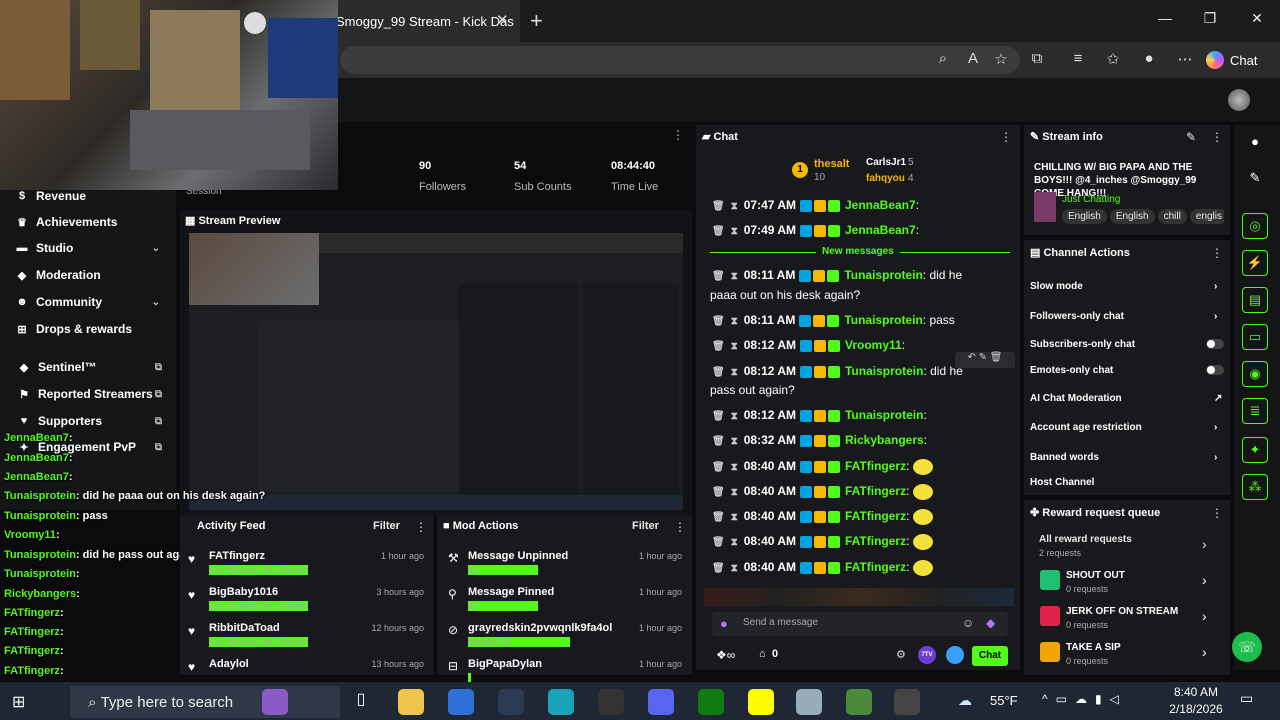 The width and height of the screenshot is (1280, 720). Describe the element at coordinates (1255, 141) in the screenshot. I see `info-icon: ●` at that location.